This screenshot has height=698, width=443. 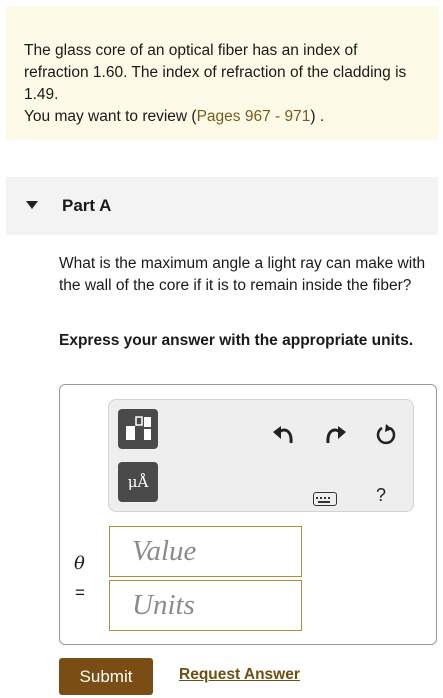 What do you see at coordinates (79, 563) in the screenshot?
I see `variable-label: θ` at bounding box center [79, 563].